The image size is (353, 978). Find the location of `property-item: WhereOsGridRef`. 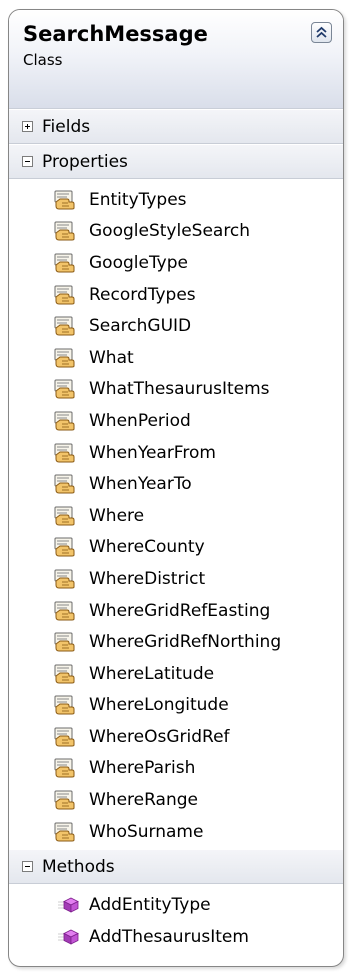

property-item: WhereOsGridRef is located at coordinates (176, 737).